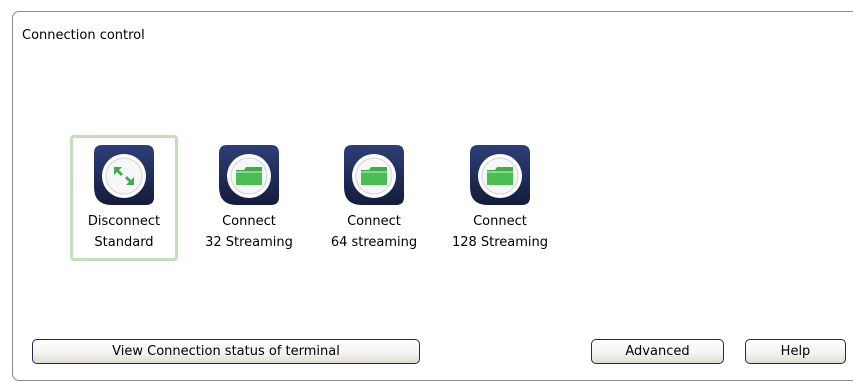  I want to click on tile-label: Connect 128 Streaming, so click(500, 232).